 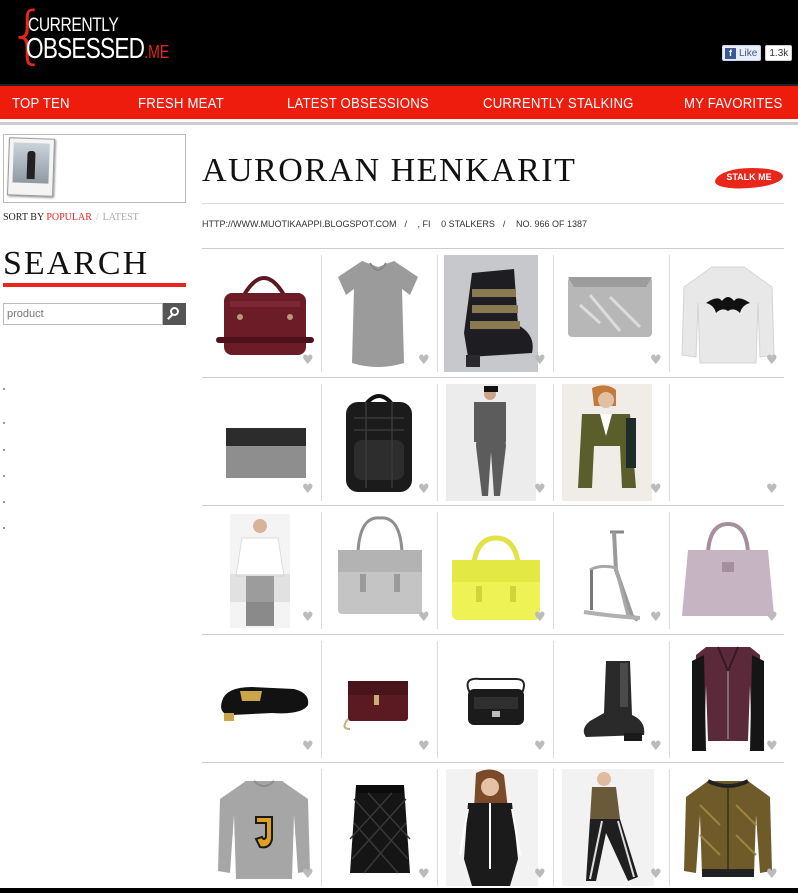 I want to click on search-input, so click(x=83, y=314).